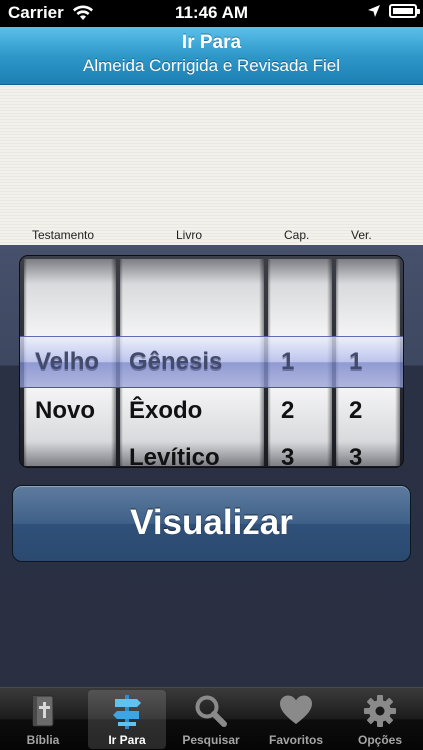 This screenshot has width=423, height=750. I want to click on testamento-option: Velho, so click(70, 364).